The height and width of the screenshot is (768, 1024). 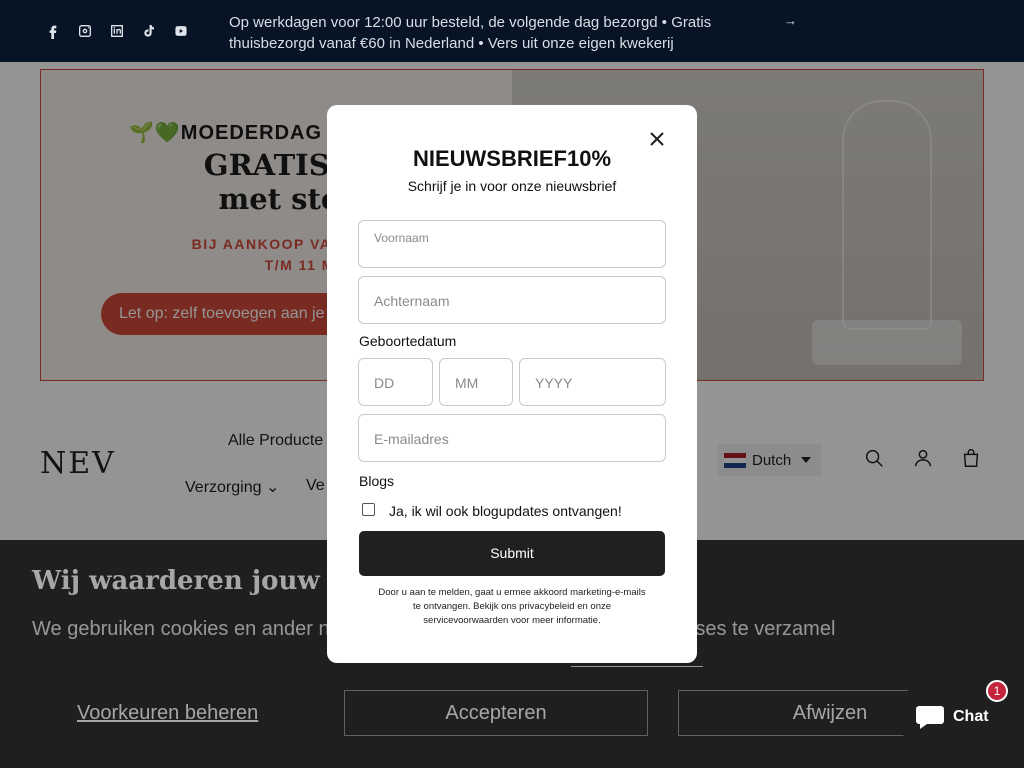 What do you see at coordinates (85, 31) in the screenshot?
I see `instagram-icon` at bounding box center [85, 31].